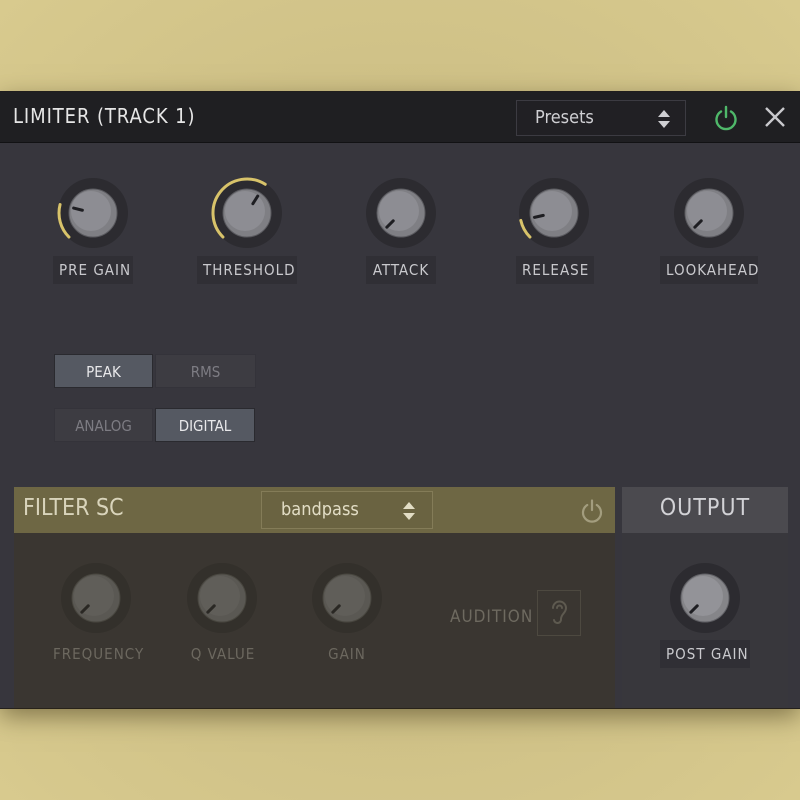  What do you see at coordinates (401, 270) in the screenshot?
I see `attack-label: ATTACK` at bounding box center [401, 270].